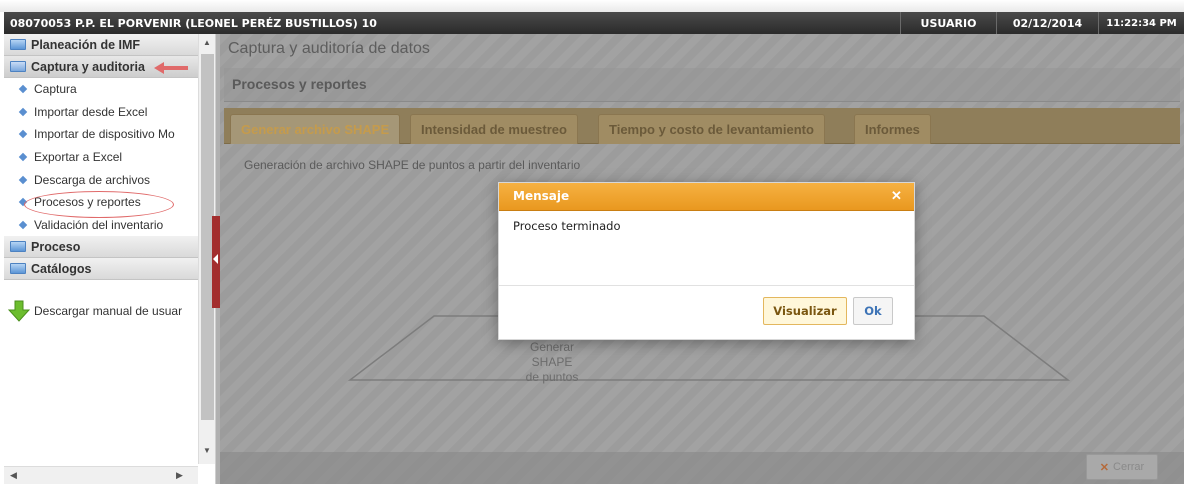  I want to click on sidebar-section-planeacion: Planeación de IMF, so click(101, 45).